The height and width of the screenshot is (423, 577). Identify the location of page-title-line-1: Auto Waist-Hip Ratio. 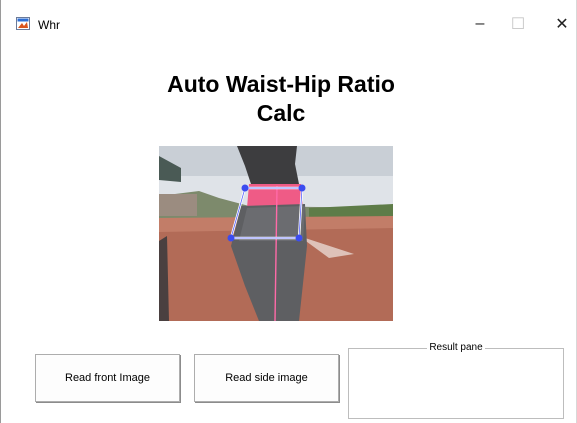
(281, 84).